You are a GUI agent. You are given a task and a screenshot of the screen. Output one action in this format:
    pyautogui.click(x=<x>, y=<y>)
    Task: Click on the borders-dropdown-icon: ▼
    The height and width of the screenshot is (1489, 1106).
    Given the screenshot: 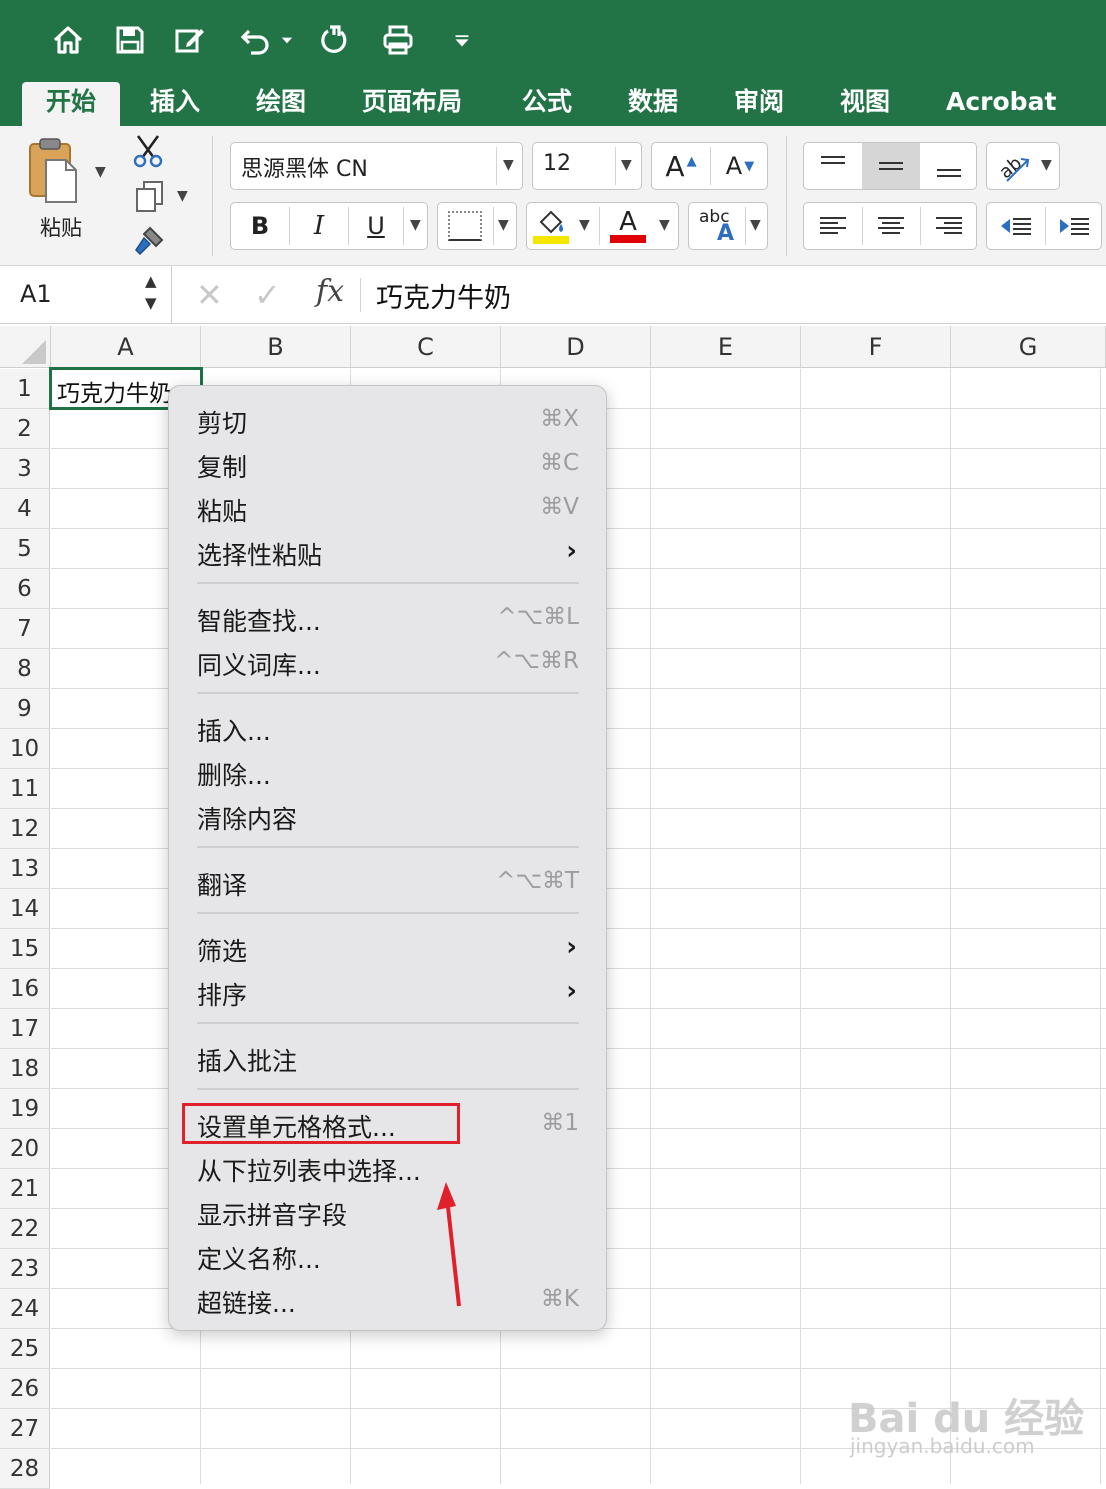 What is the action you would take?
    pyautogui.click(x=503, y=225)
    